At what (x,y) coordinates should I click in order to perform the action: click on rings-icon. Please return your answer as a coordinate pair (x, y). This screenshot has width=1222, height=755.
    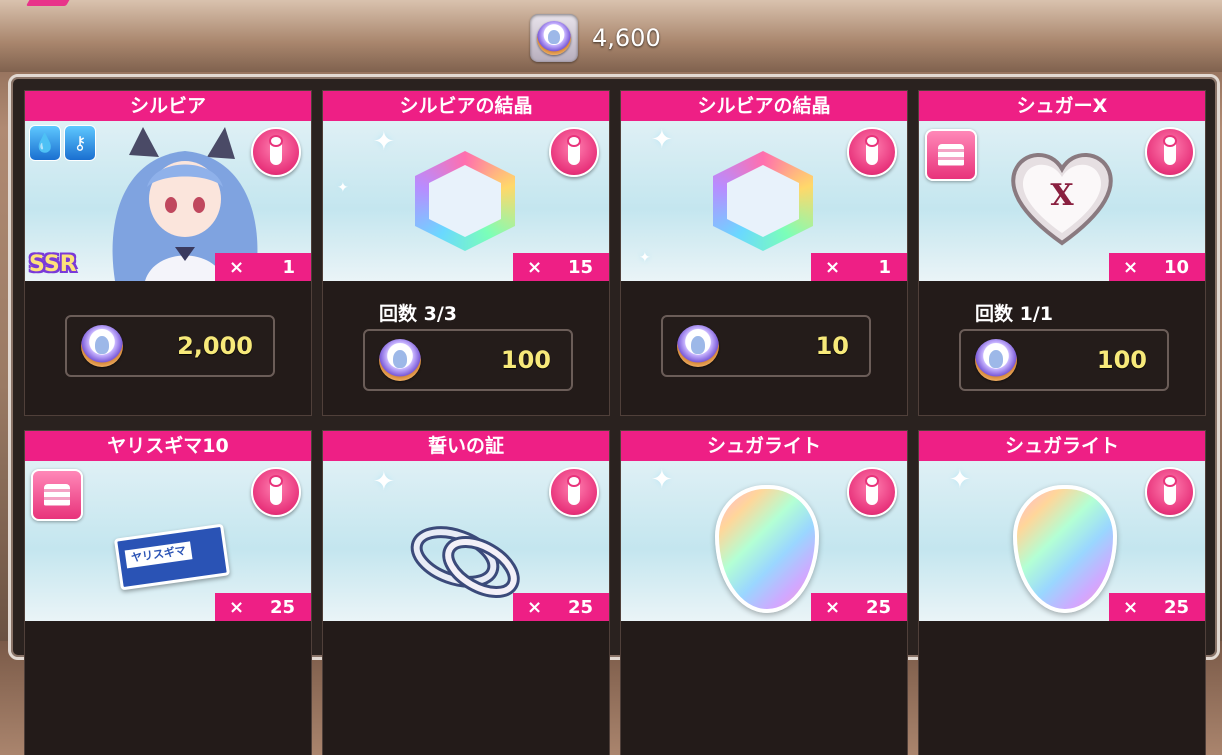
    Looking at the image, I should click on (465, 562).